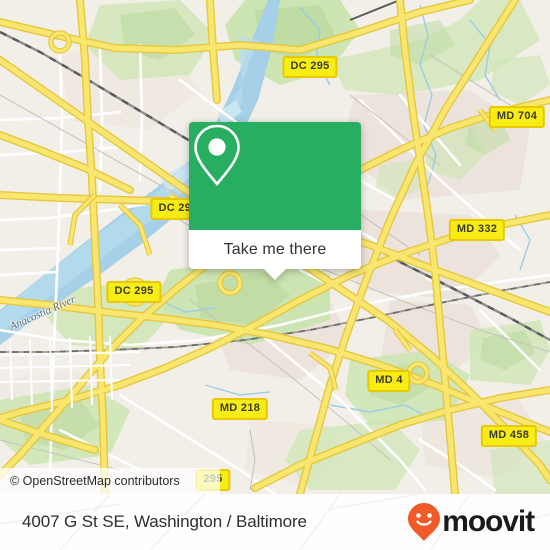  Describe the element at coordinates (488, 521) in the screenshot. I see `moovit-wordmark: moovit` at that location.